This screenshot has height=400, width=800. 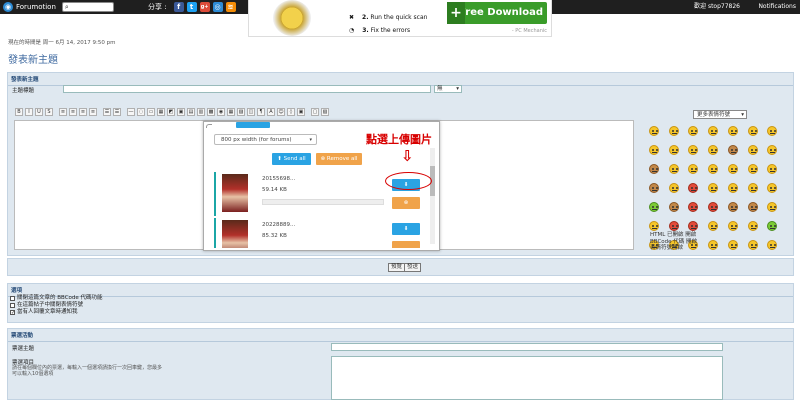 What do you see at coordinates (201, 112) in the screenshot?
I see `toolbar-button: ▥` at bounding box center [201, 112].